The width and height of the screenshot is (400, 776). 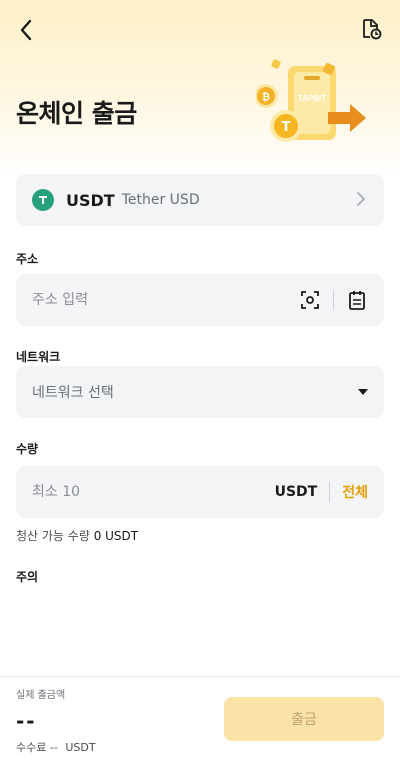 I want to click on scan-qr-button, so click(x=310, y=300).